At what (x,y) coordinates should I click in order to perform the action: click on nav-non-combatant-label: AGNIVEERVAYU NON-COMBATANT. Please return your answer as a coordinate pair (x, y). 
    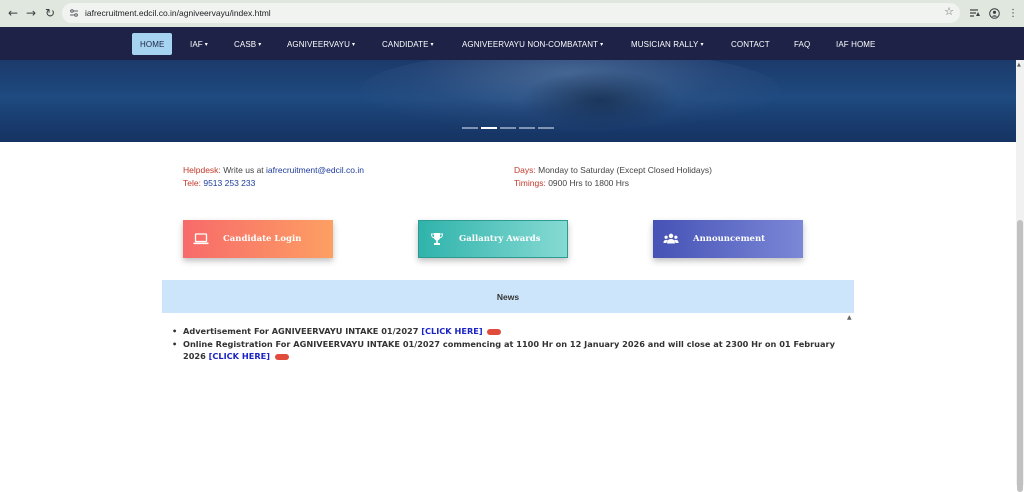
    Looking at the image, I should click on (530, 44).